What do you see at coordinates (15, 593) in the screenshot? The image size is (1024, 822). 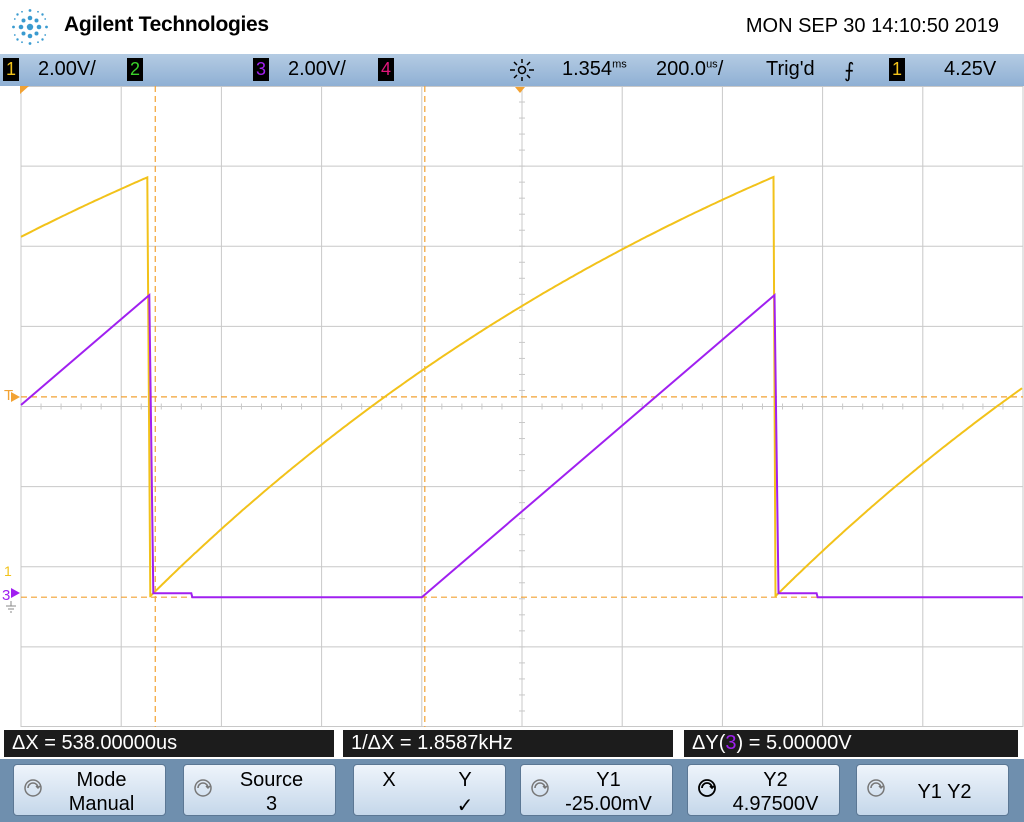 I see `ch3-ground-arrow-icon` at bounding box center [15, 593].